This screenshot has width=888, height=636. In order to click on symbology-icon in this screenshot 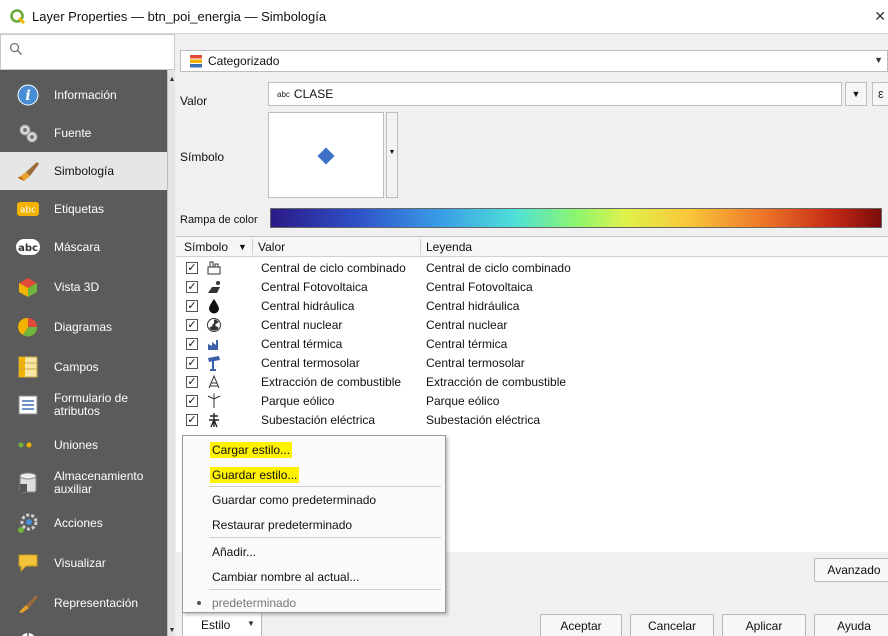, I will do `click(28, 171)`.